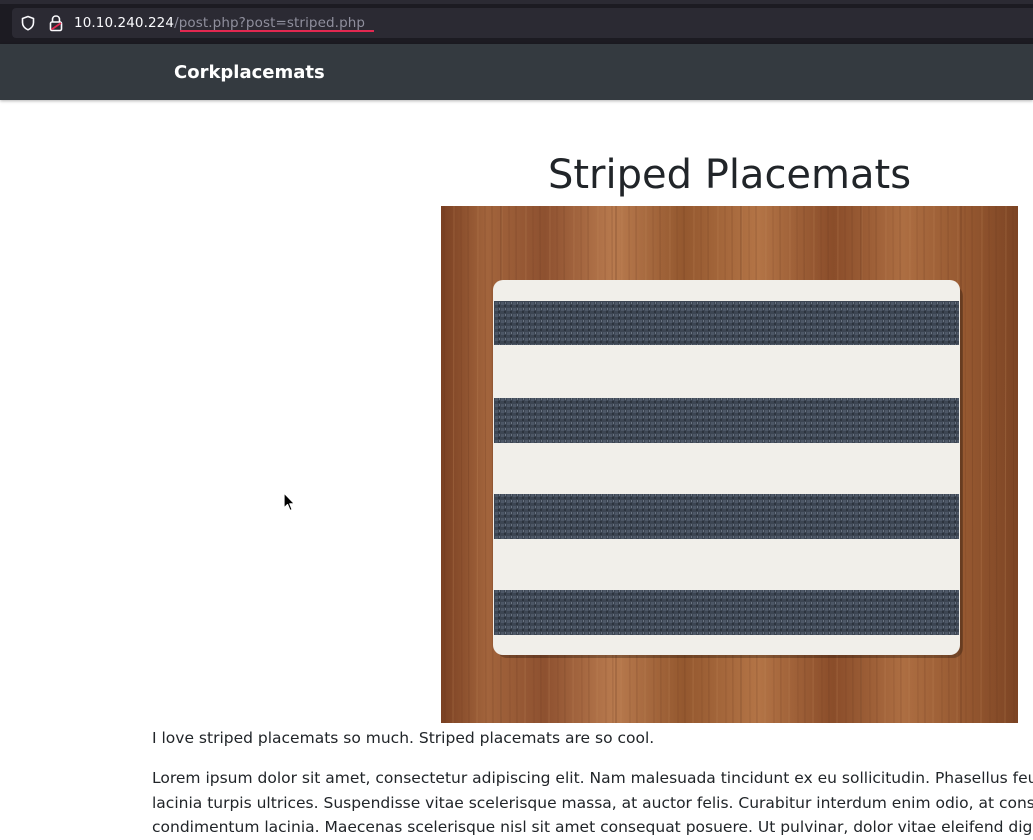 This screenshot has width=1033, height=840. Describe the element at coordinates (124, 23) in the screenshot. I see `url-host: 10.10.240.224` at that location.